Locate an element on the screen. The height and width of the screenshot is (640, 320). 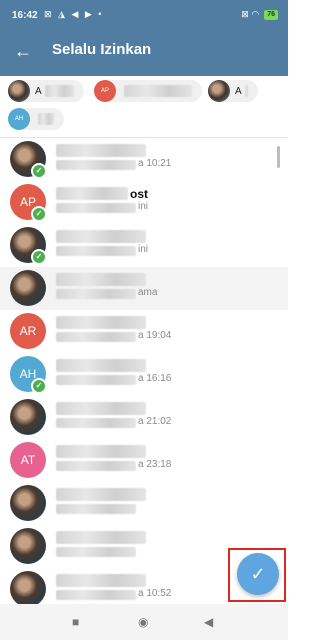
contact-chip: AP is located at coordinates (148, 91).